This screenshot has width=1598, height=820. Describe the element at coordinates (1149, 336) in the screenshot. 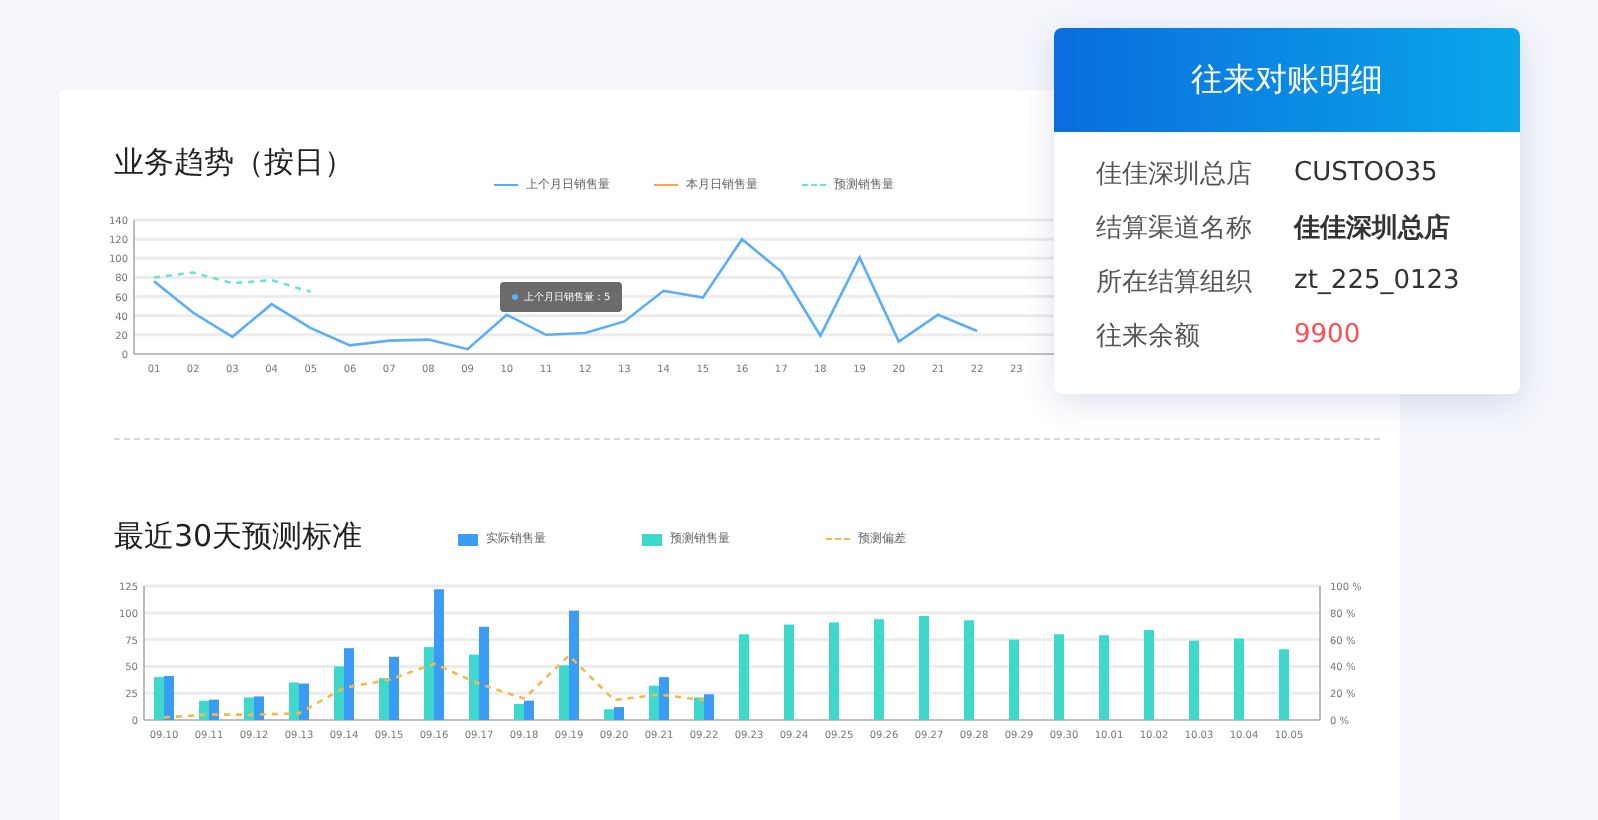

I see `field-label: 往来余额` at that location.